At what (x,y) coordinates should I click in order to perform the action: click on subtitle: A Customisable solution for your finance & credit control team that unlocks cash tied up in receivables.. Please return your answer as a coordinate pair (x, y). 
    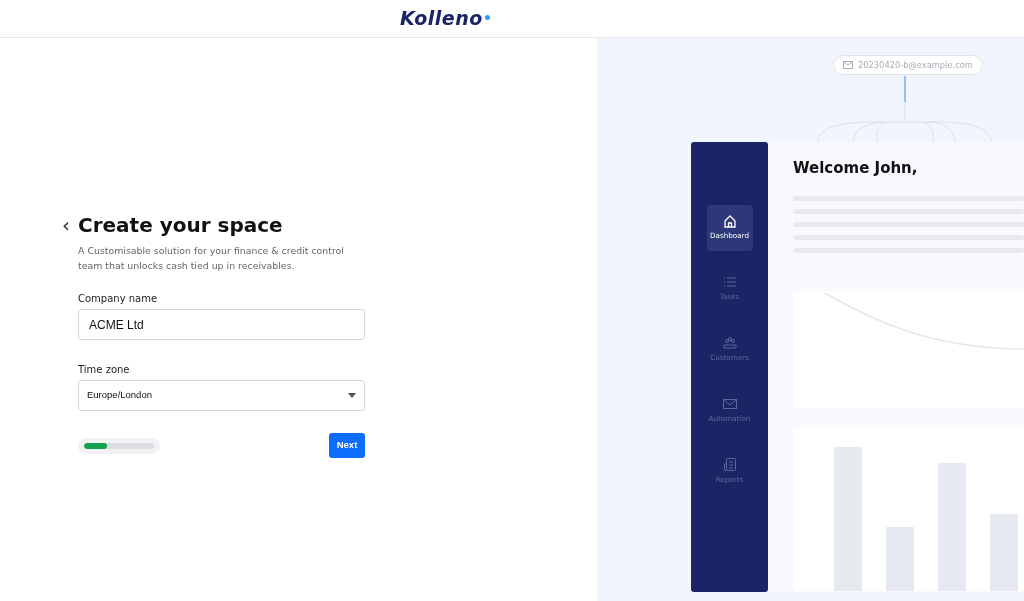
    Looking at the image, I should click on (211, 258).